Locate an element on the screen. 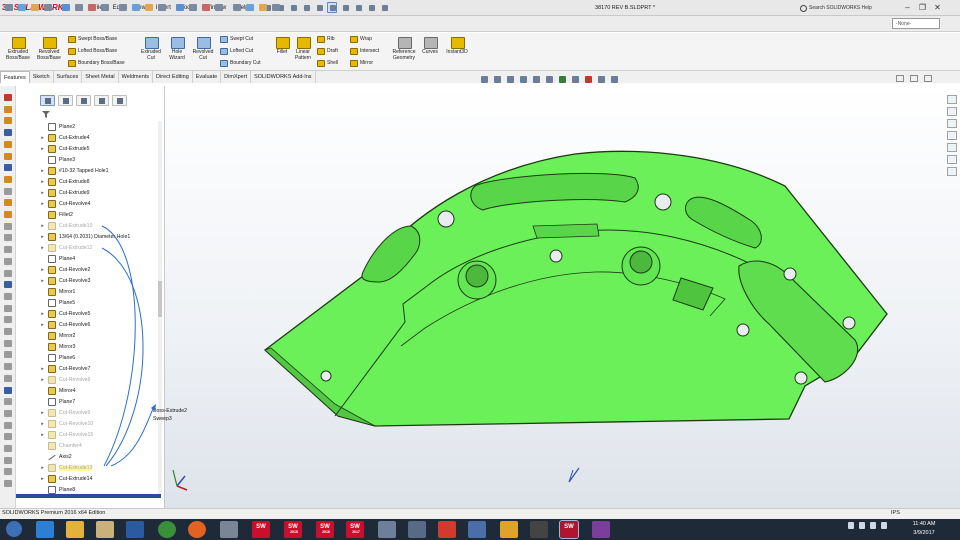 This screenshot has width=960, height=540. tree-item: Mirror4 is located at coordinates (57, 390).